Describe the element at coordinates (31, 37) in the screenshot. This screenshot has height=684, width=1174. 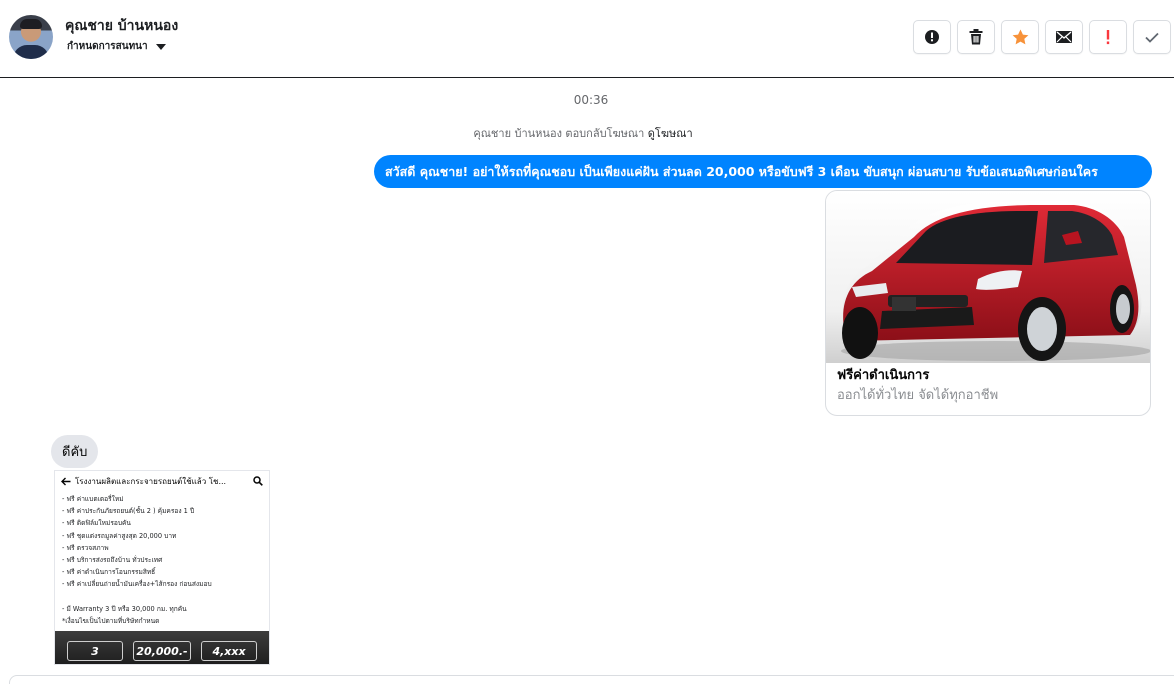
I see `avatar` at that location.